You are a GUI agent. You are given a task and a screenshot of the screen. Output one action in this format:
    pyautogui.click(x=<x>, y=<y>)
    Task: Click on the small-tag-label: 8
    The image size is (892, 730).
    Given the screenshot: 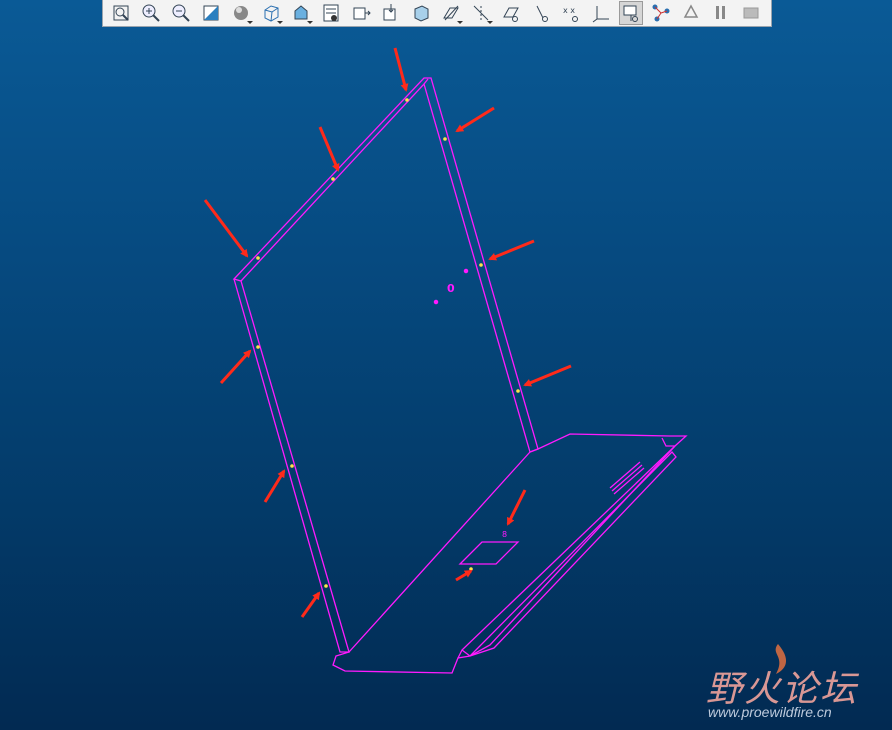 What is the action you would take?
    pyautogui.click(x=504, y=534)
    